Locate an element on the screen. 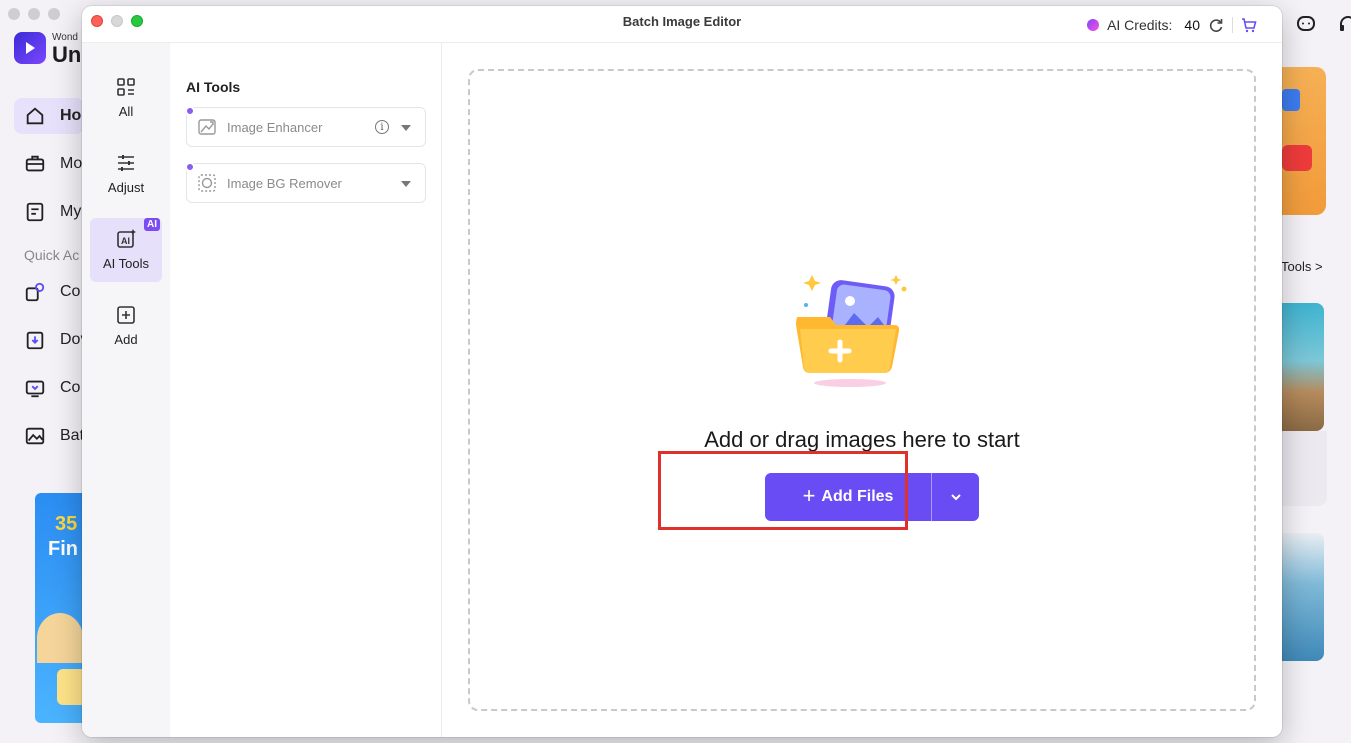  bg-thumbnail-ocean is located at coordinates (1303, 597).